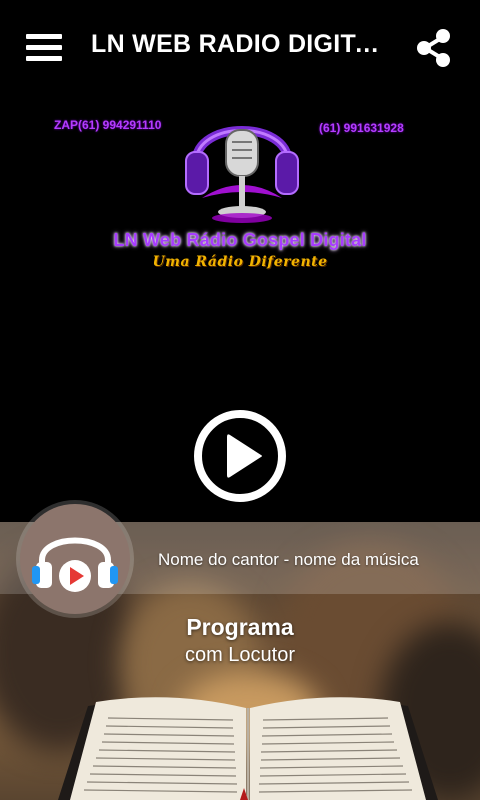 This screenshot has width=480, height=800. I want to click on microphone-headphones-icon, so click(242, 174).